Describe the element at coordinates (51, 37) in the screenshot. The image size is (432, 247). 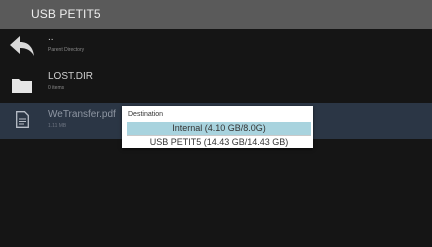
I see `file-name: ..` at that location.